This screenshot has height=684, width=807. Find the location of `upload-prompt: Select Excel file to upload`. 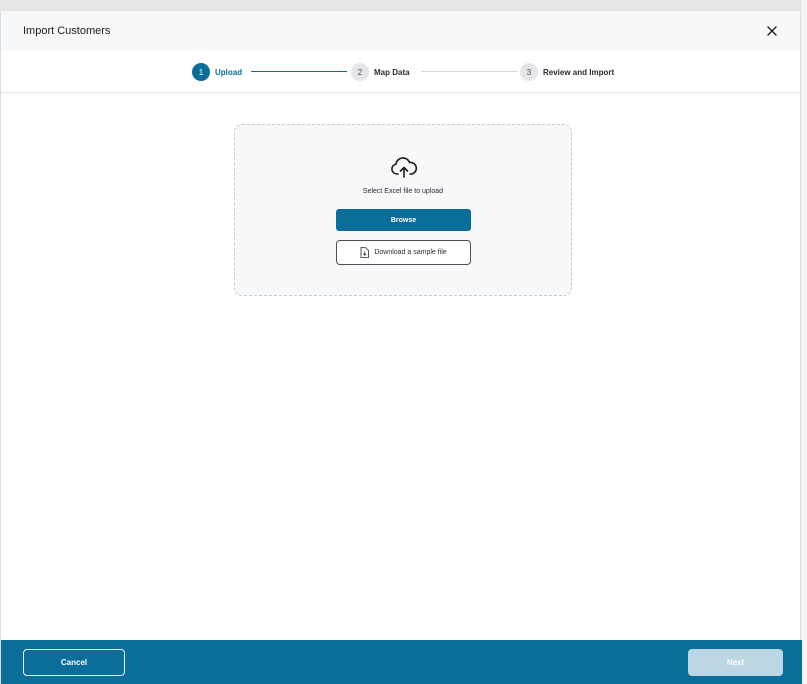

upload-prompt: Select Excel file to upload is located at coordinates (403, 191).